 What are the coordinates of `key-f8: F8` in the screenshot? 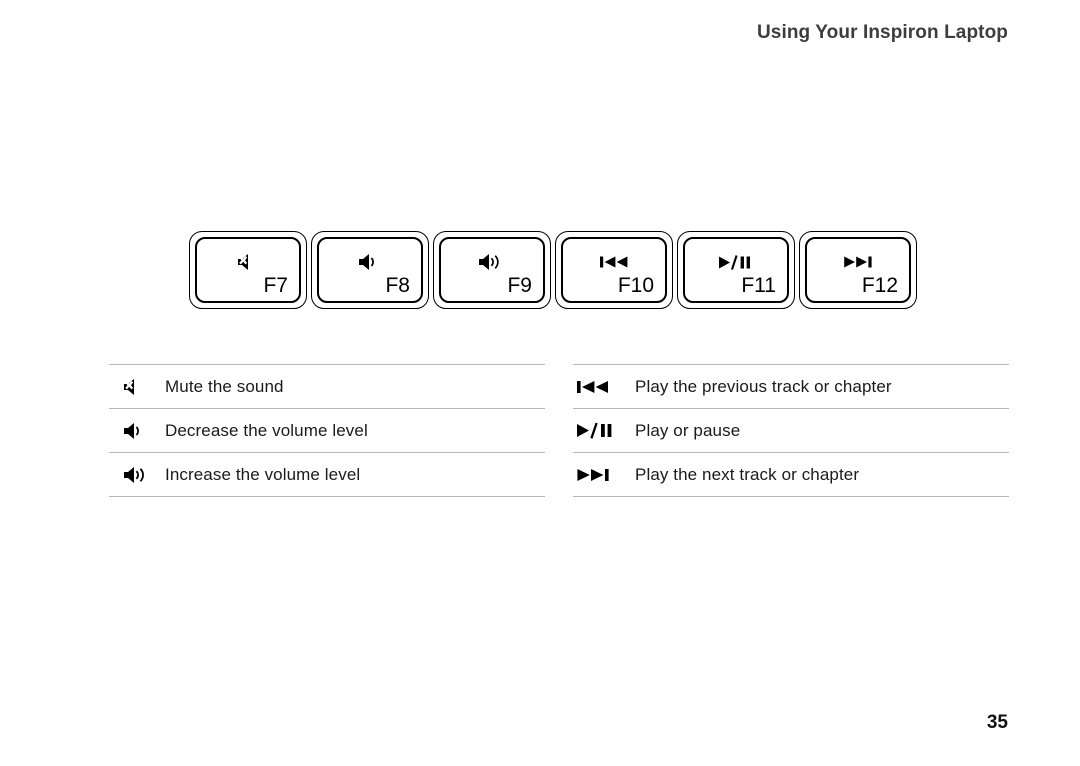 It's located at (370, 270).